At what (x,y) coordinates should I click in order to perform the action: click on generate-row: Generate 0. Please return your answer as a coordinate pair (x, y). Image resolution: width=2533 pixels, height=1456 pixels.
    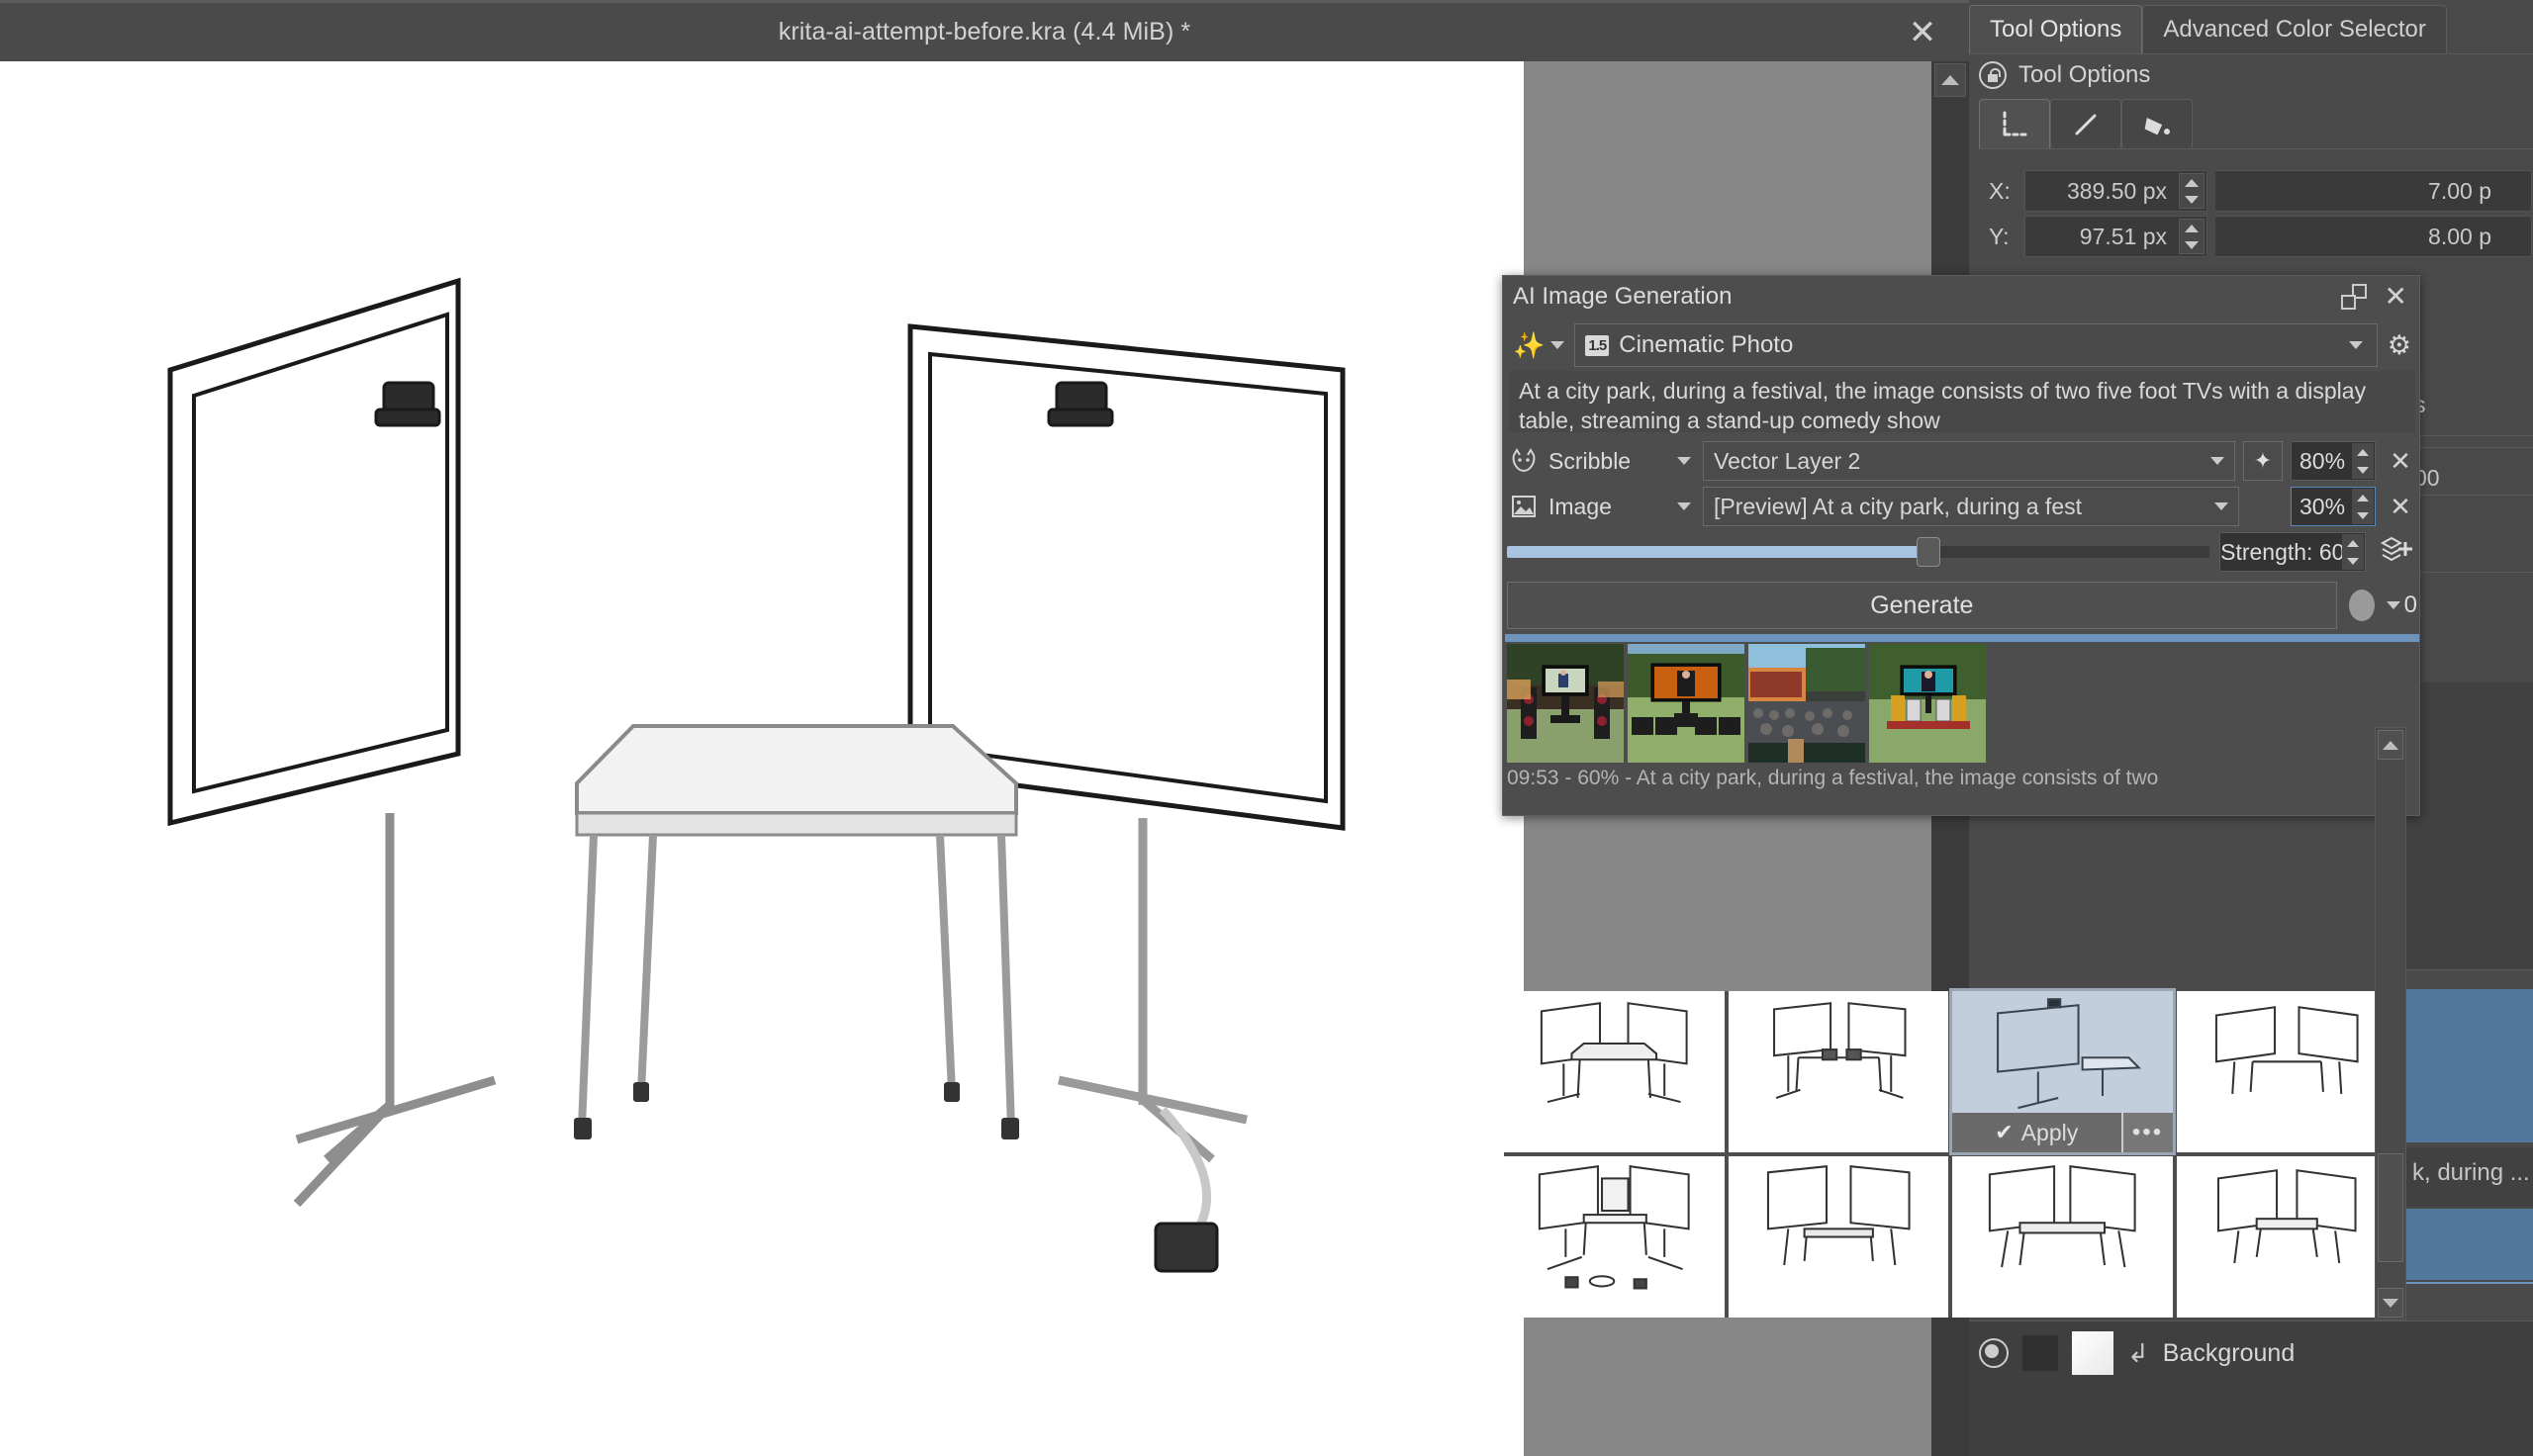
    Looking at the image, I should click on (1962, 605).